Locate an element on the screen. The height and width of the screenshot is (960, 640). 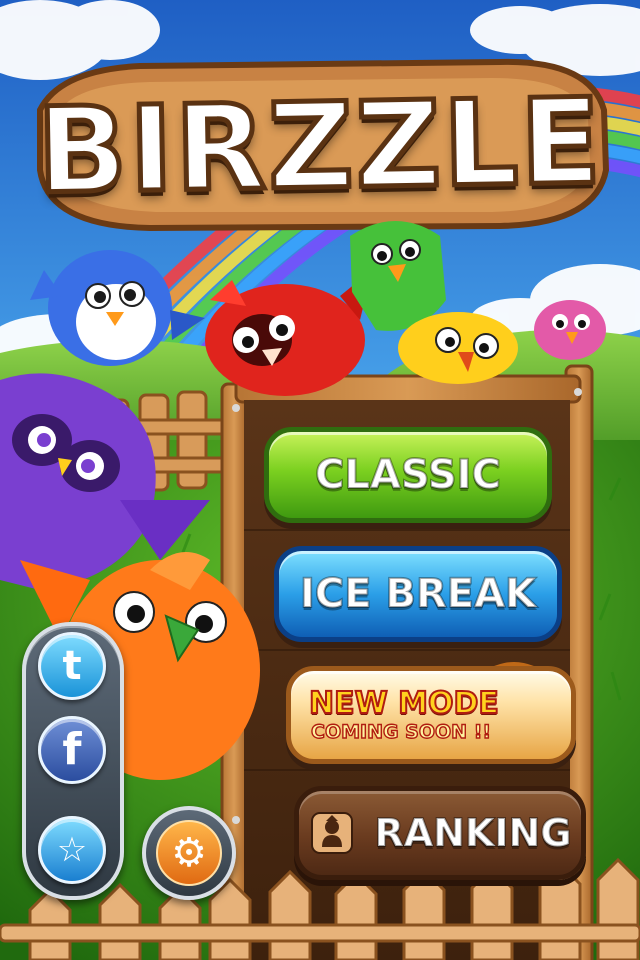
settings-inner: ⚙ is located at coordinates (189, 853).